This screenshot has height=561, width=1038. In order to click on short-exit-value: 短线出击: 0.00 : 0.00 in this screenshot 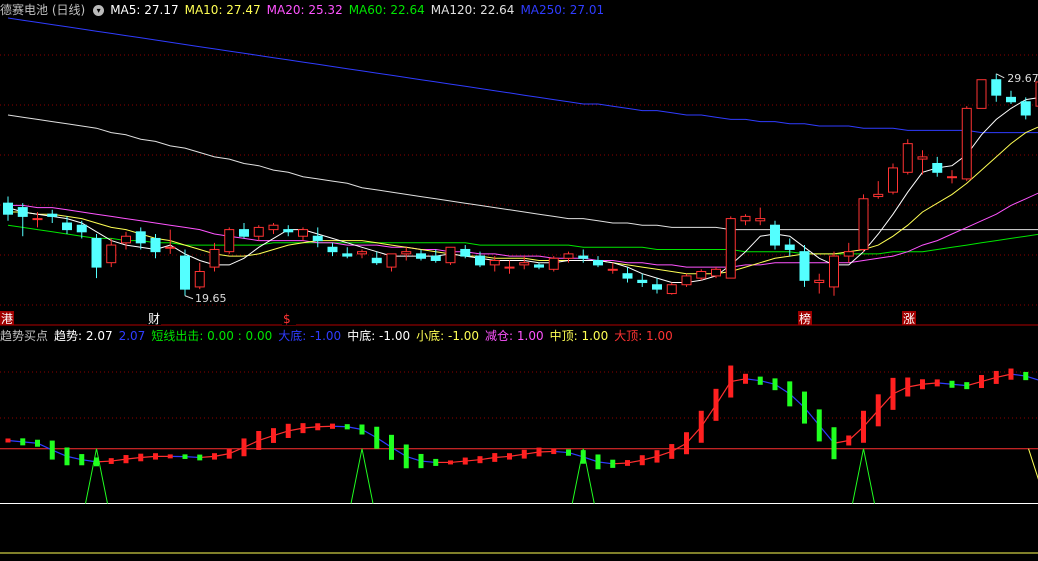, I will do `click(211, 336)`.